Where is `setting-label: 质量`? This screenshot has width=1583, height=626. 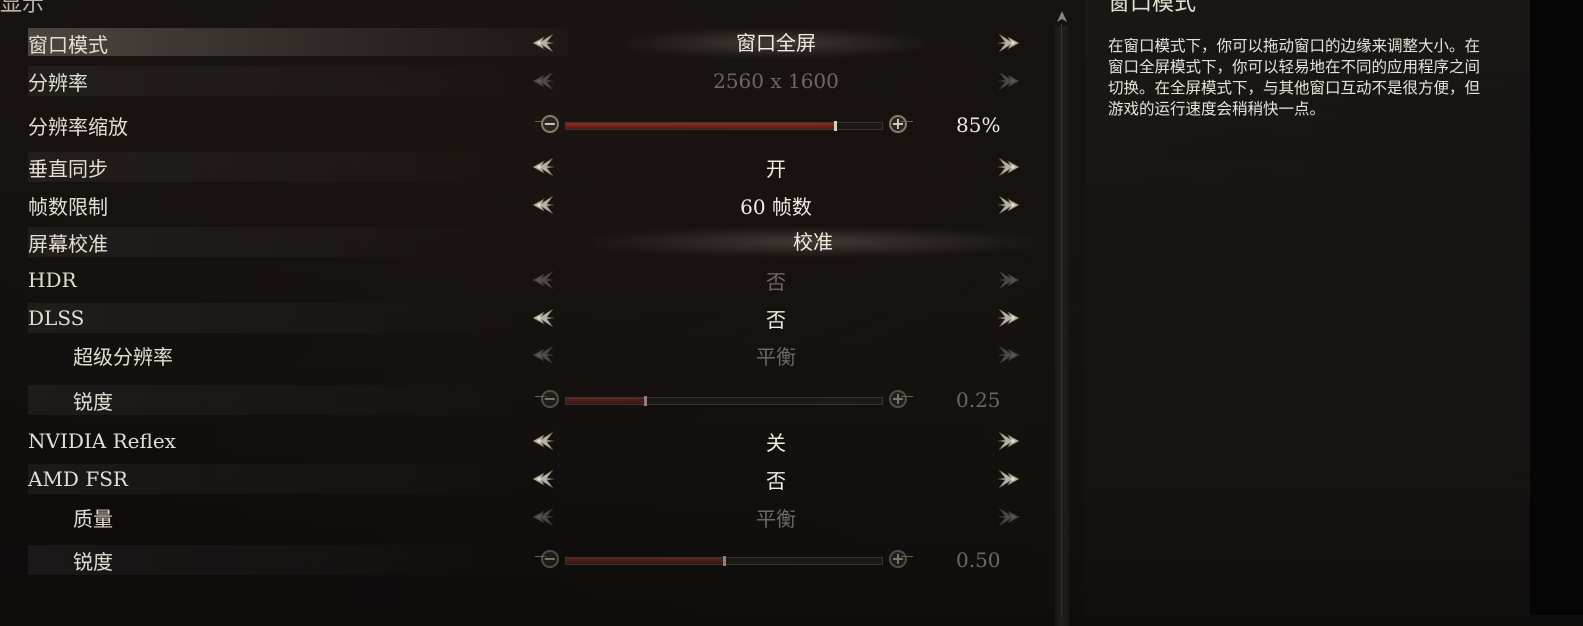 setting-label: 质量 is located at coordinates (93, 518).